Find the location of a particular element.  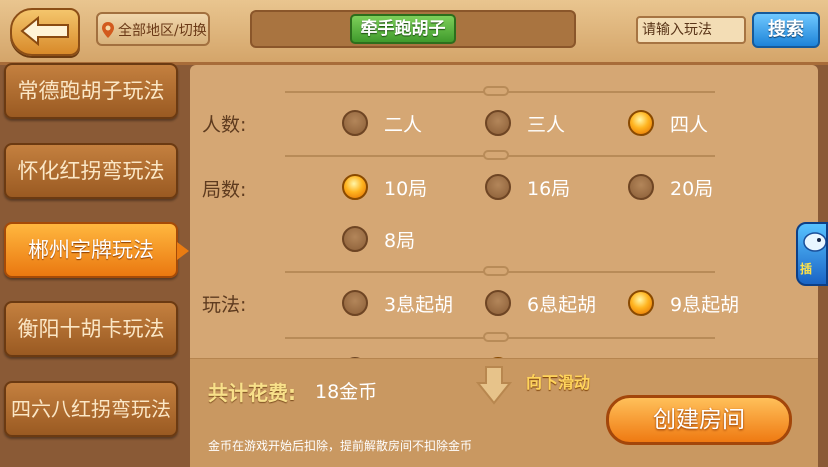

region-label: 全部地区/切换 is located at coordinates (162, 31).